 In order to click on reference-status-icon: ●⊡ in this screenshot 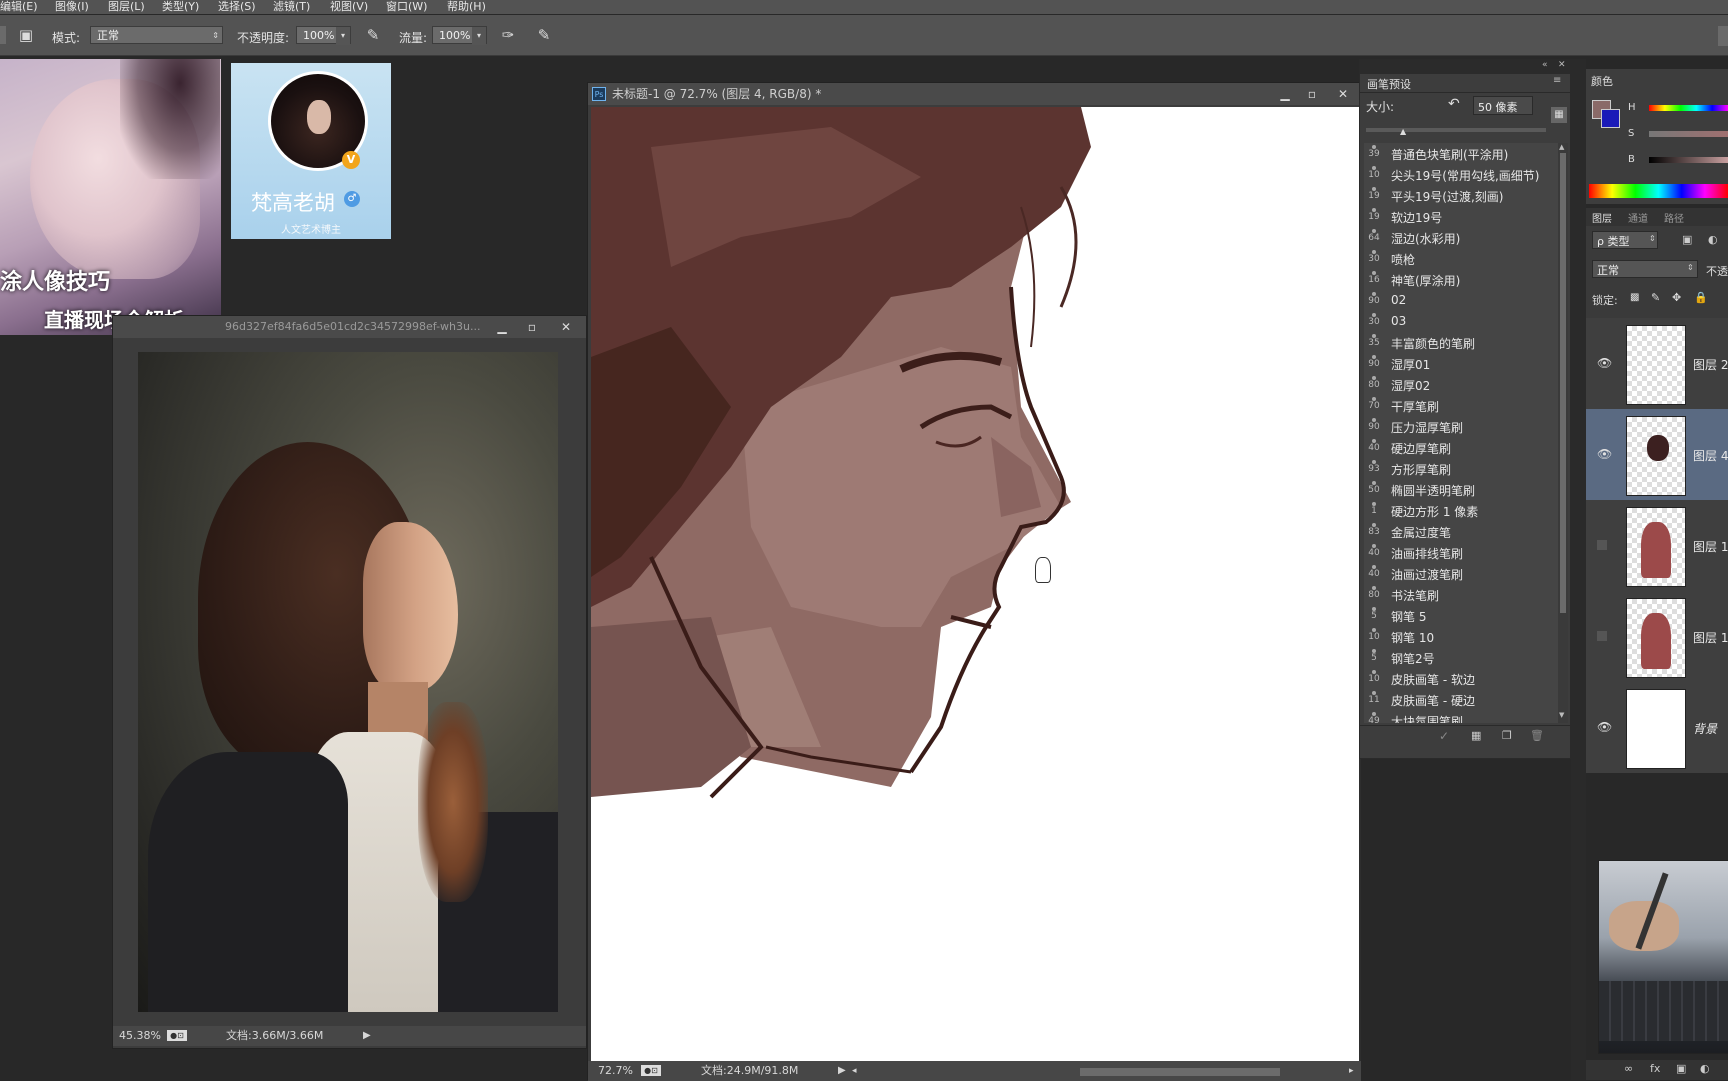, I will do `click(177, 1035)`.